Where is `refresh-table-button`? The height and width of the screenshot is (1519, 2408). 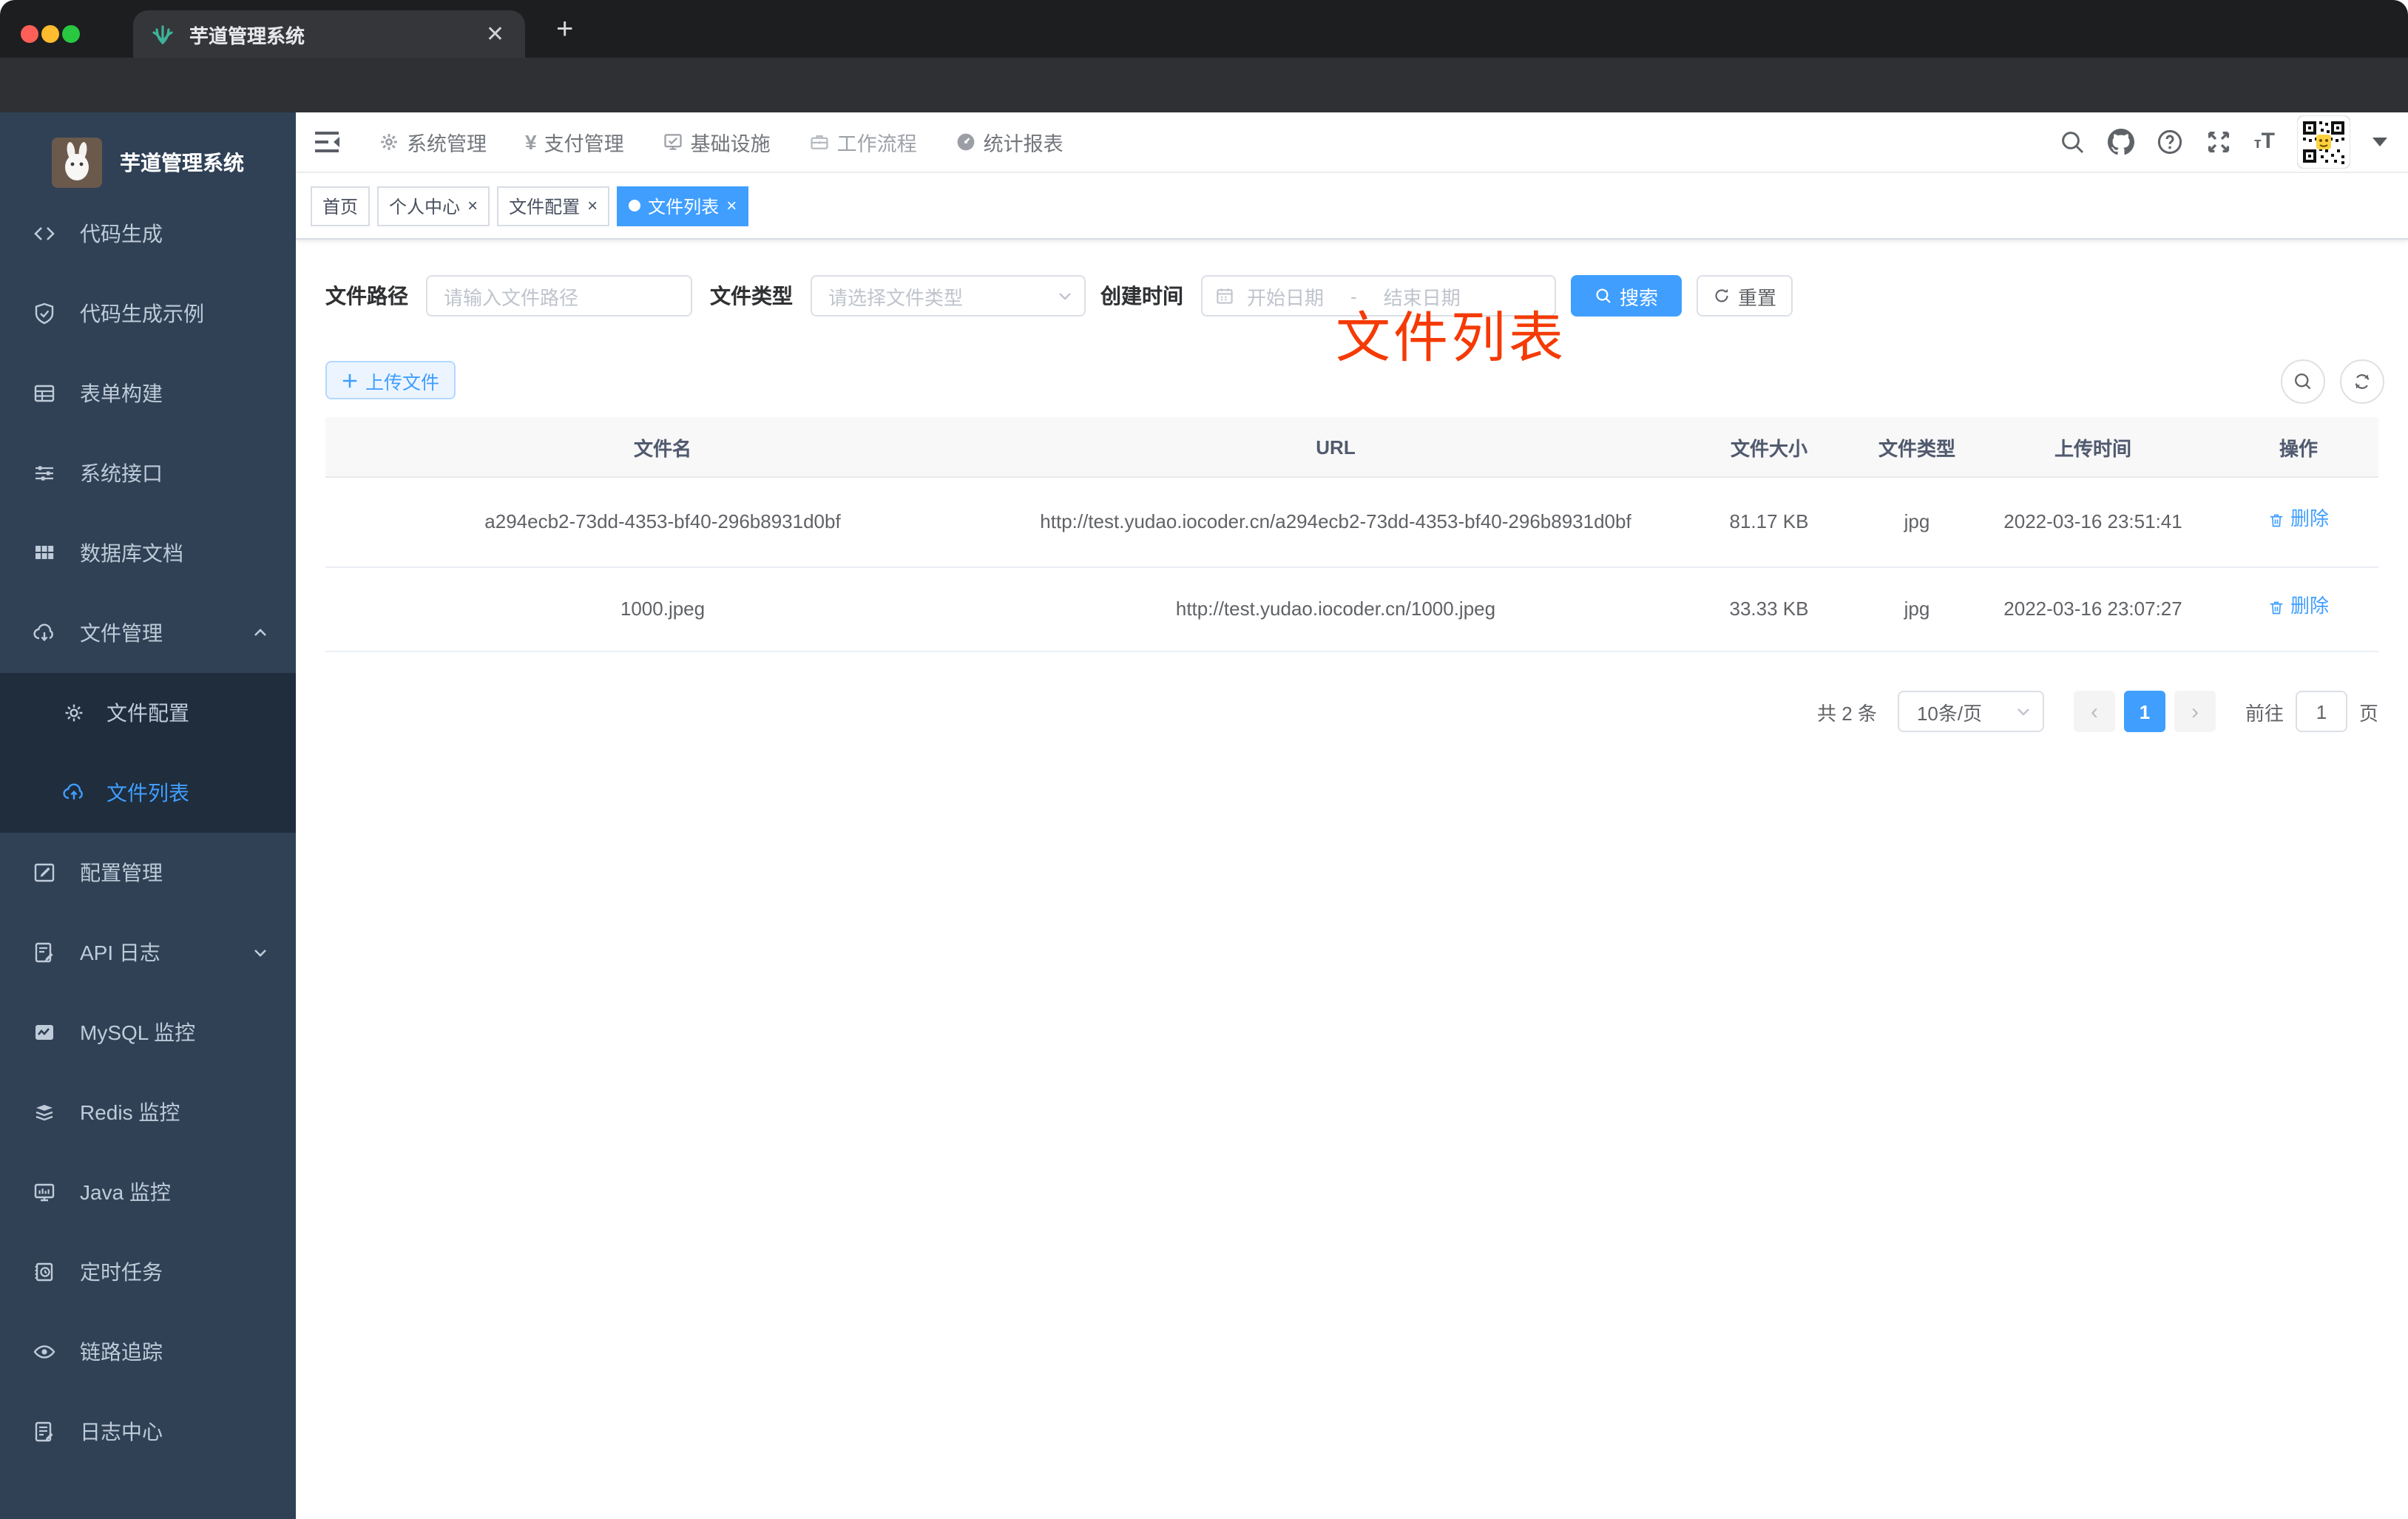 refresh-table-button is located at coordinates (2362, 381).